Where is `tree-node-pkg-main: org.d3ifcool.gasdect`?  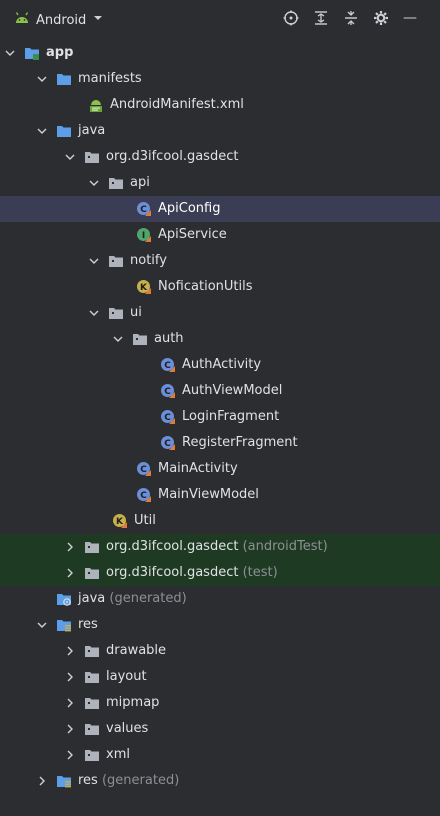 tree-node-pkg-main: org.d3ifcool.gasdect is located at coordinates (220, 157).